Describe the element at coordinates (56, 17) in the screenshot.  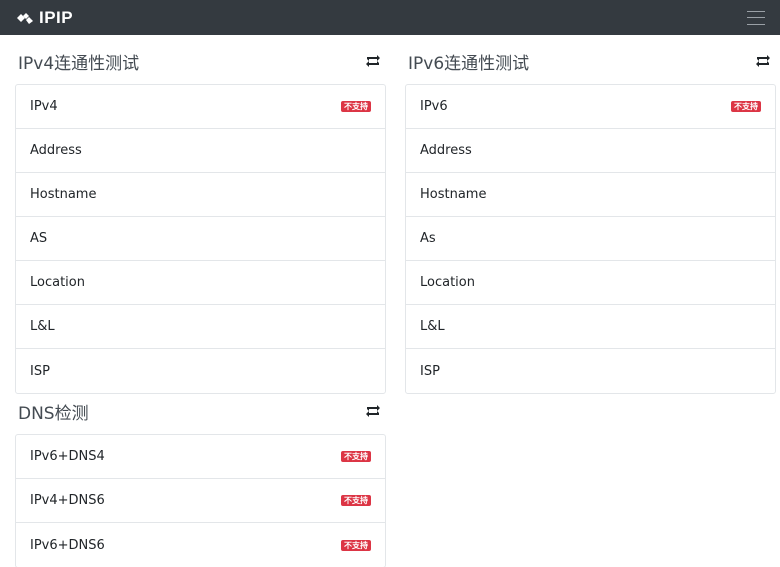
I see `brand-name: IPIP` at that location.